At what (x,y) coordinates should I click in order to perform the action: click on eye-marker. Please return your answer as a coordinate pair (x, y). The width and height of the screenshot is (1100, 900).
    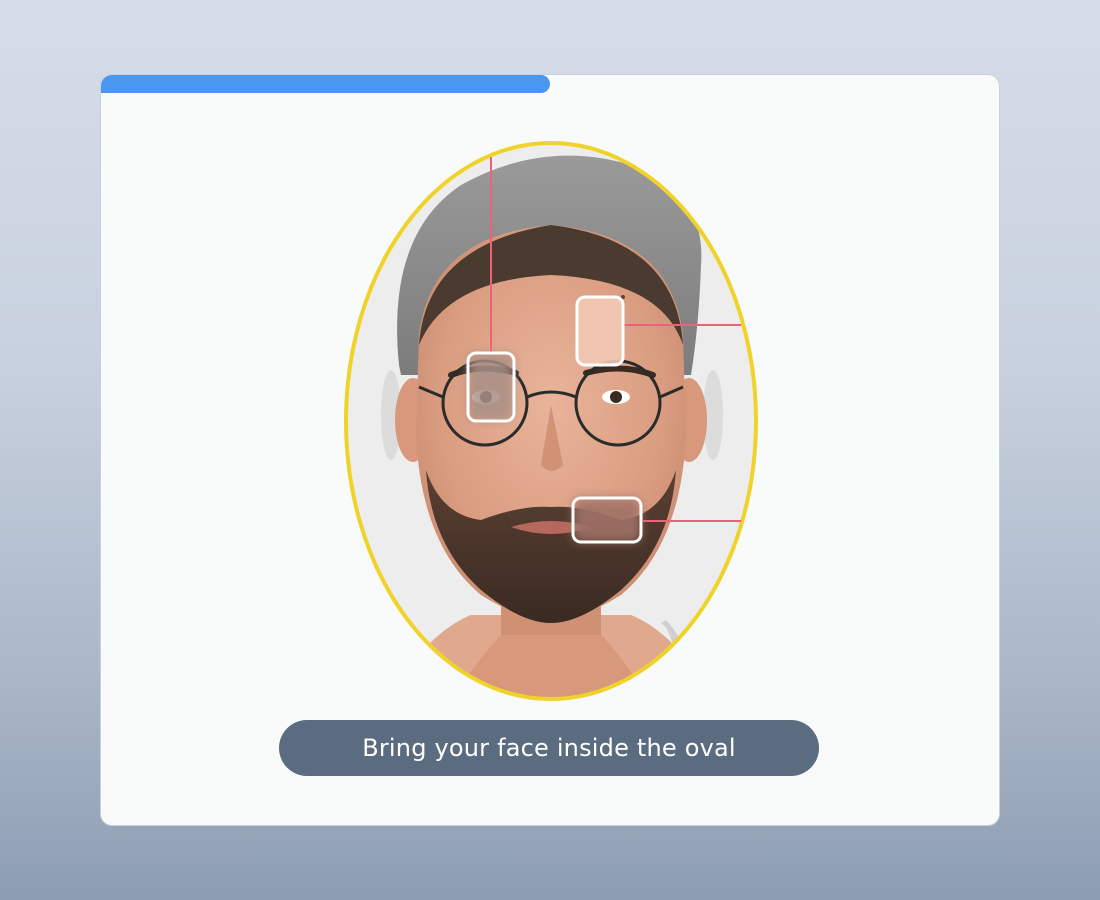
    Looking at the image, I should click on (491, 387).